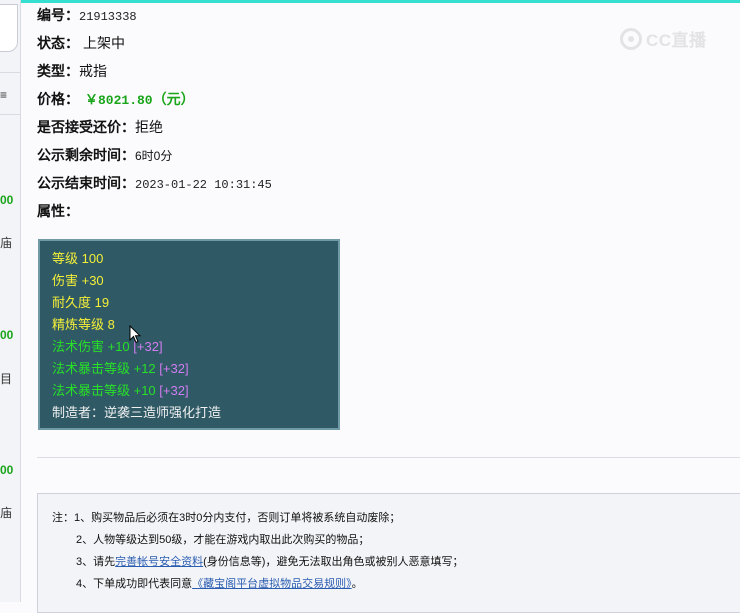  I want to click on sidebar-fragment: 目, so click(6, 379).